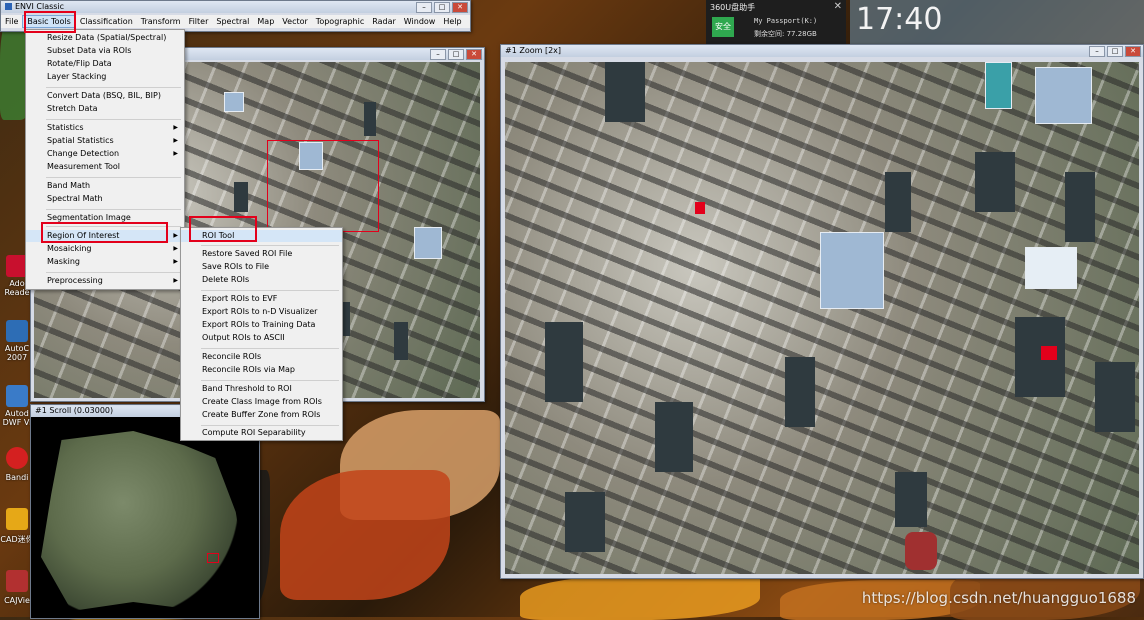 The image size is (1144, 620). Describe the element at coordinates (261, 254) in the screenshot. I see `menu-item-restore-roi-file: Restore Saved ROI File` at that location.